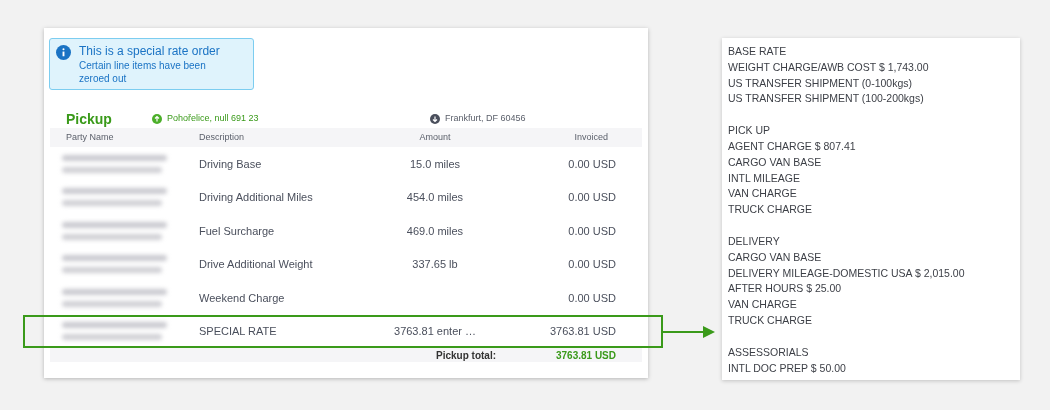 The width and height of the screenshot is (1050, 410). I want to click on column-header: Description, so click(222, 136).